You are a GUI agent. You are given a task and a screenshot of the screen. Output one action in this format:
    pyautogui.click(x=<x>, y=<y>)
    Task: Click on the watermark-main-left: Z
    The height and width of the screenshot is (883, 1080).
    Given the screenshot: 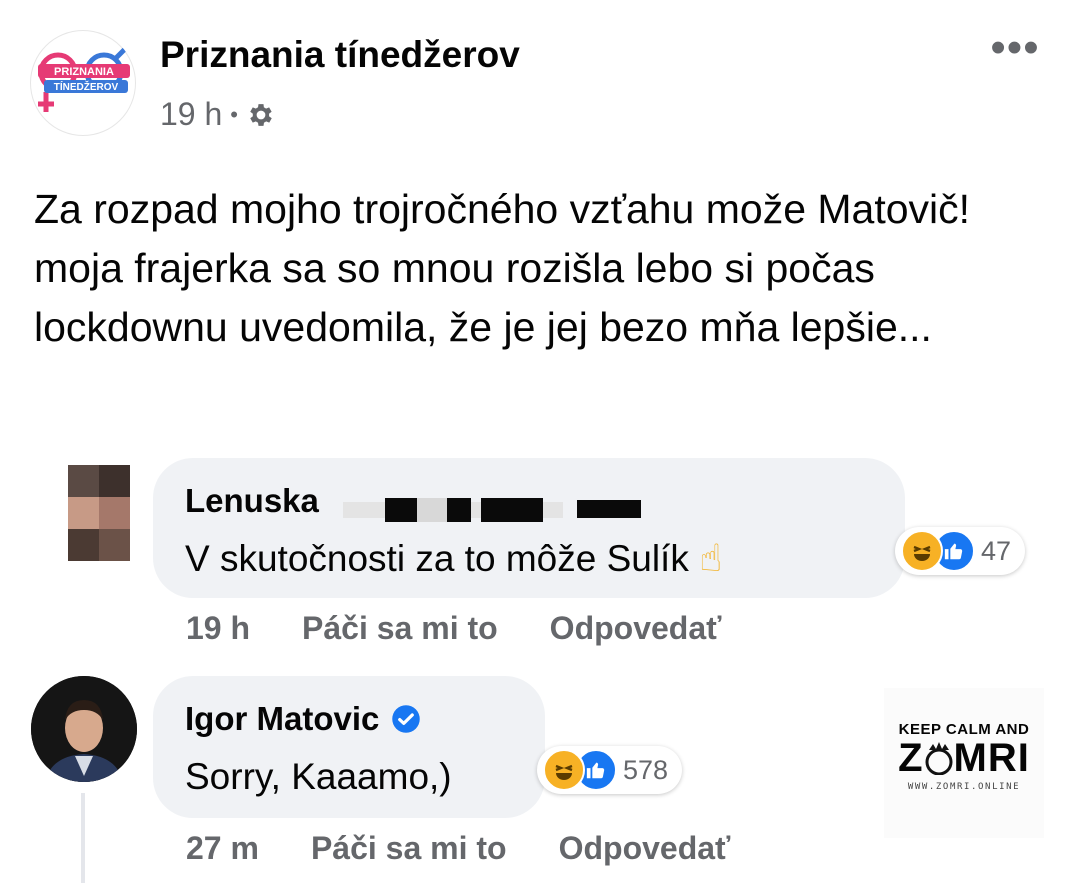 What is the action you would take?
    pyautogui.click(x=911, y=758)
    